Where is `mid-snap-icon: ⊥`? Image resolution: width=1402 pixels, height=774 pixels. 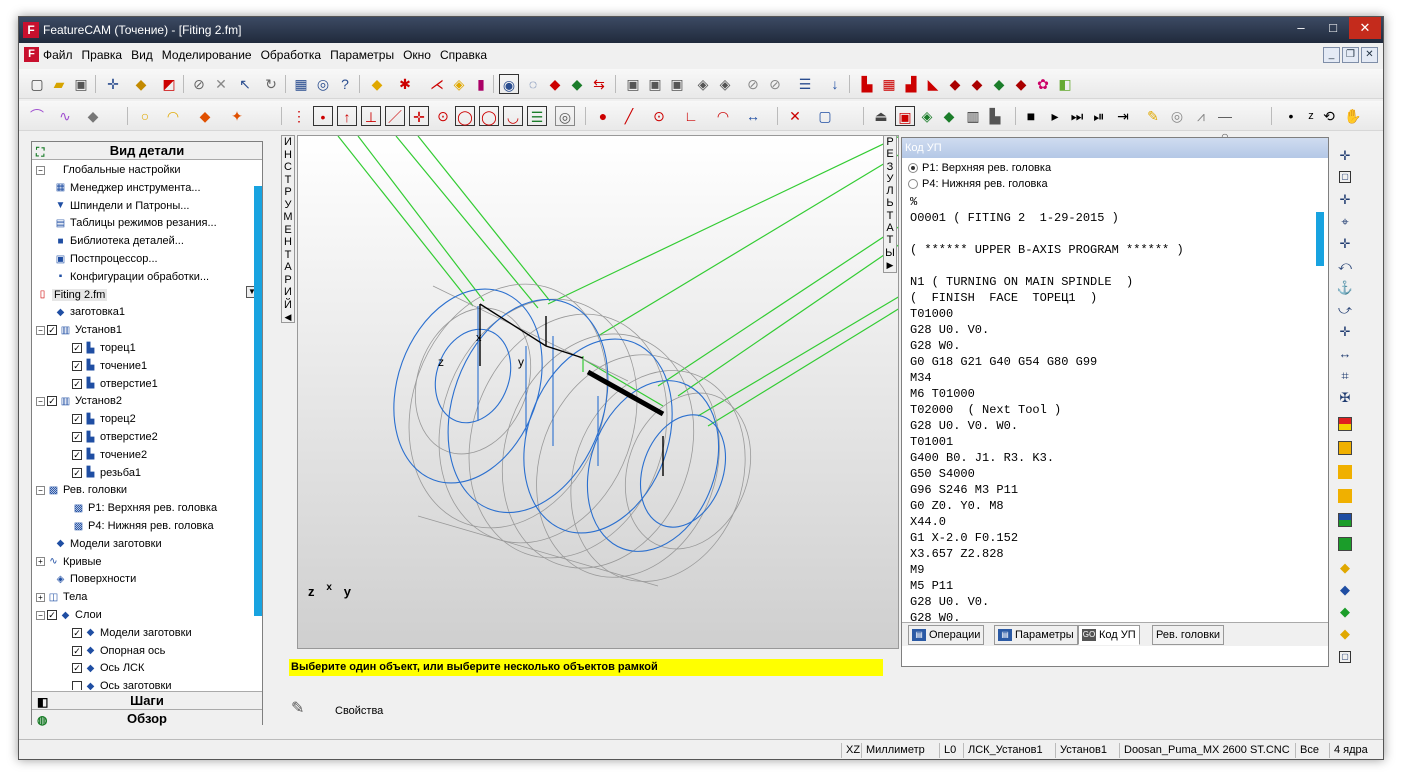 mid-snap-icon: ⊥ is located at coordinates (371, 116).